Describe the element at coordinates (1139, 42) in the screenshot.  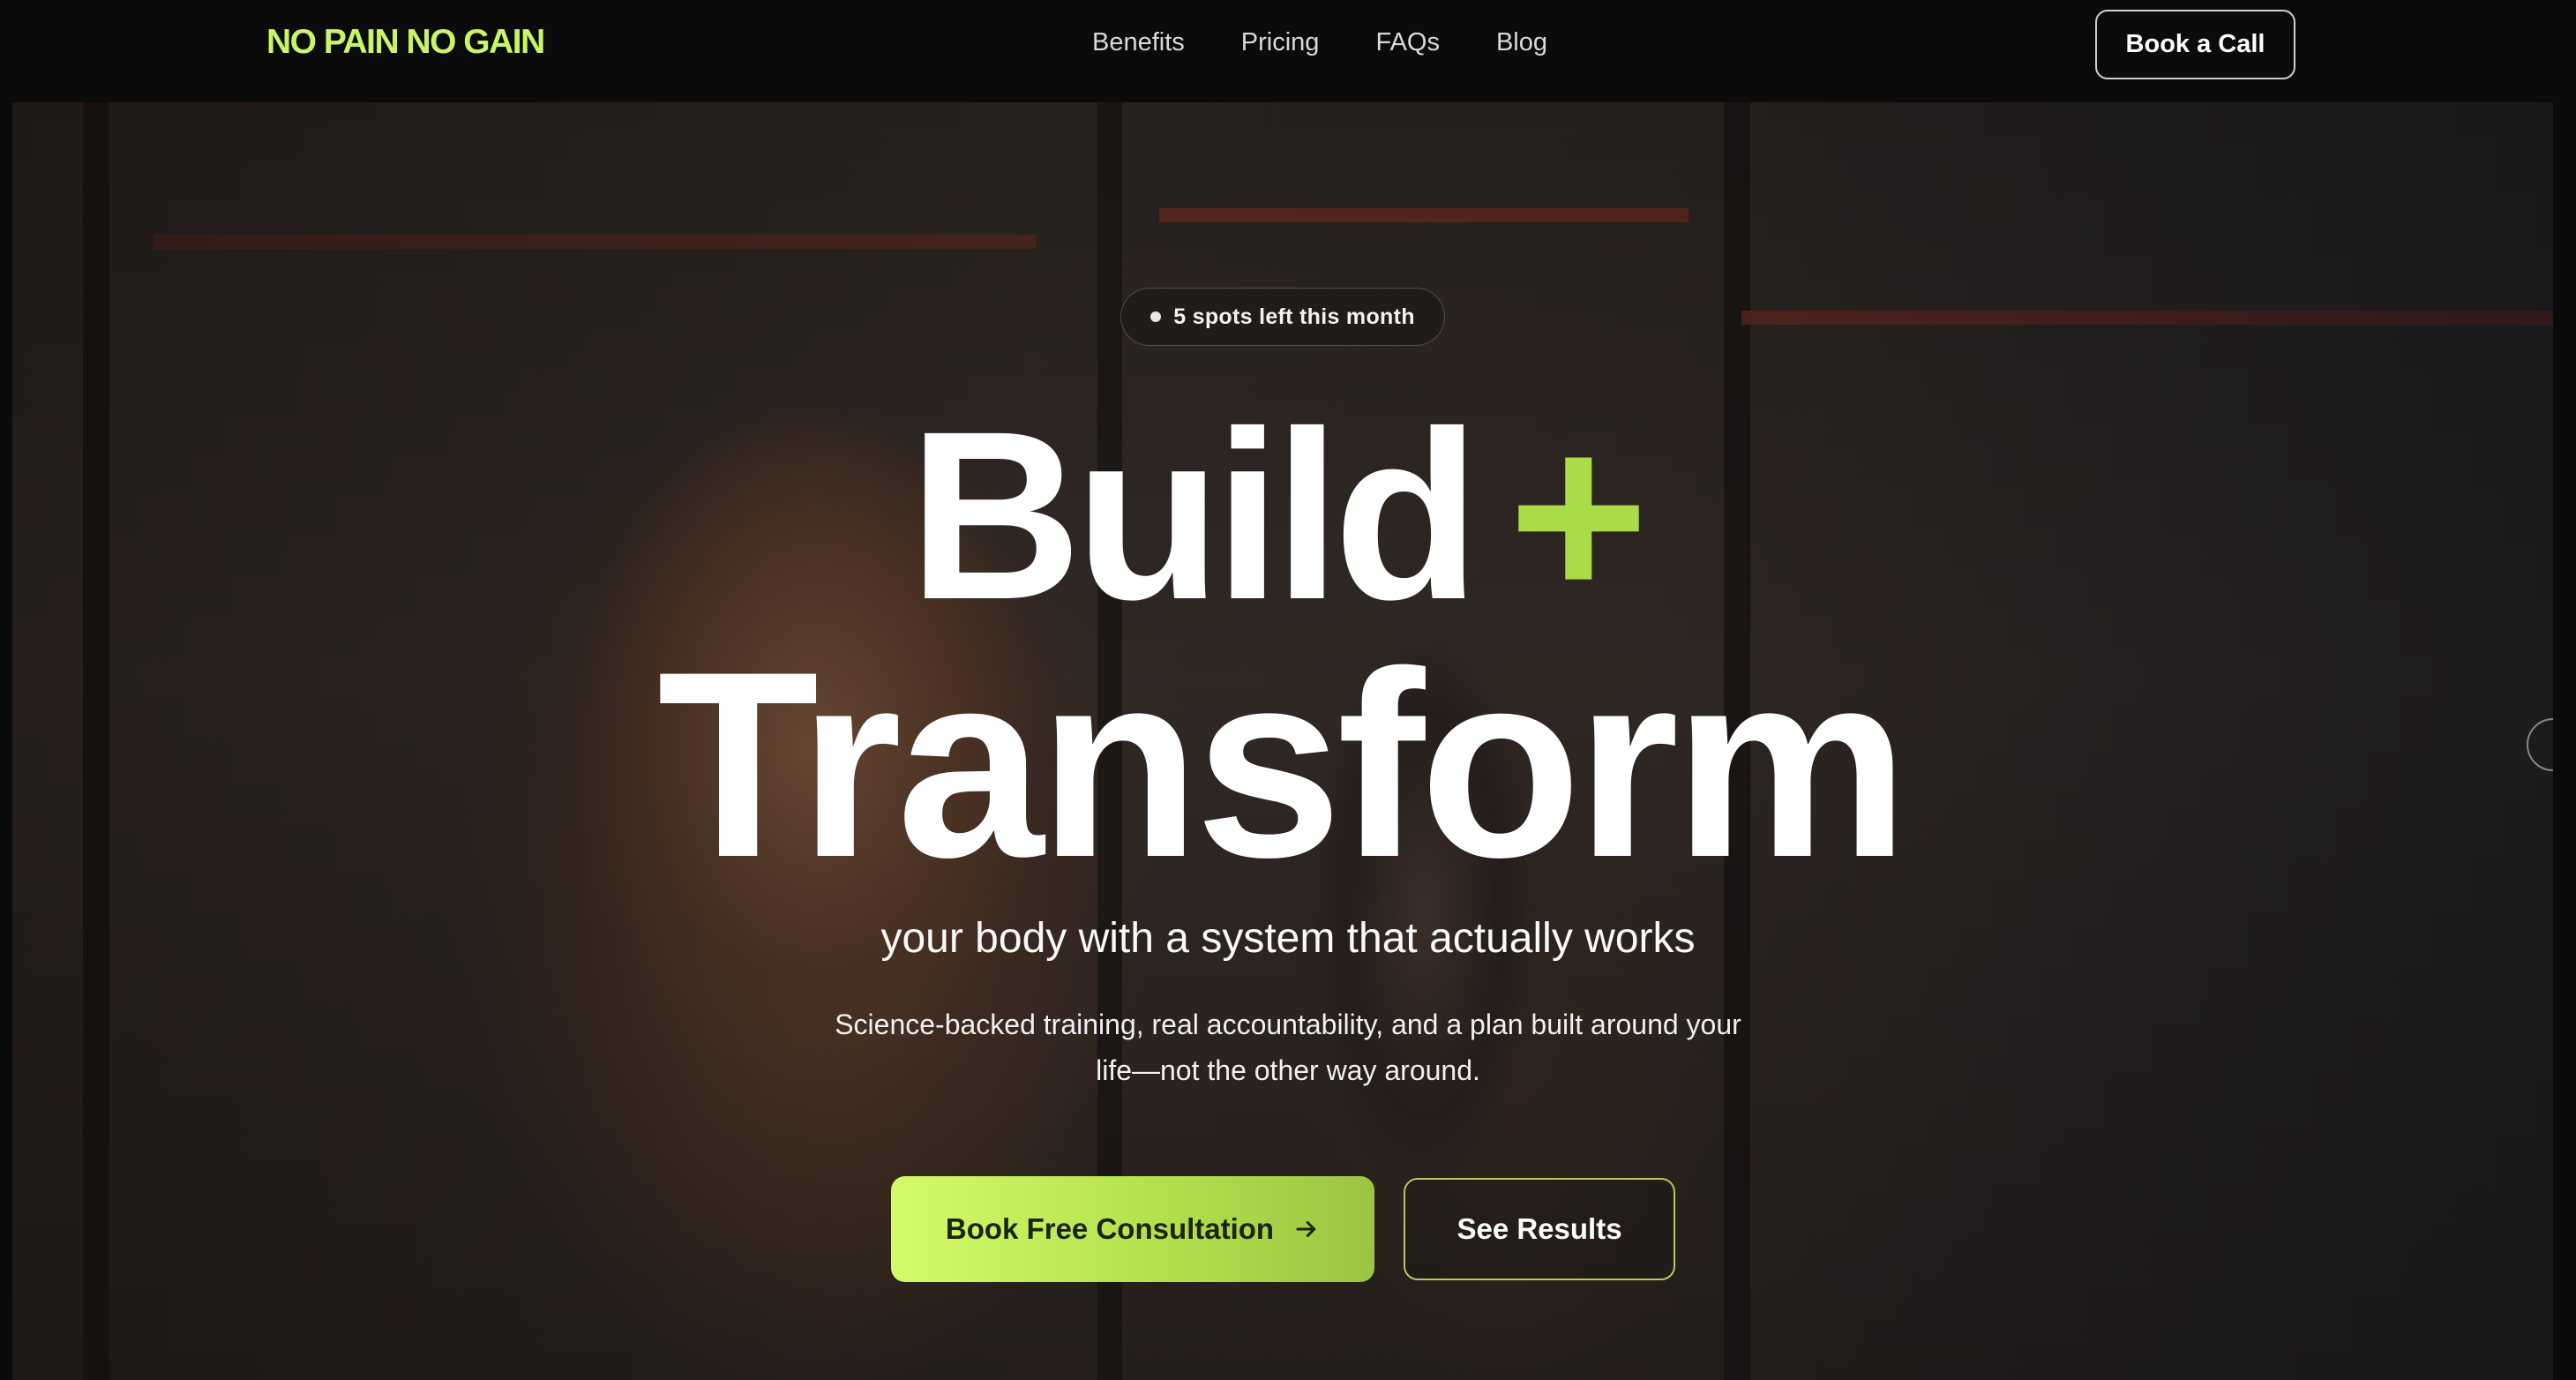
I see `nav-link-benefits: Benefits` at that location.